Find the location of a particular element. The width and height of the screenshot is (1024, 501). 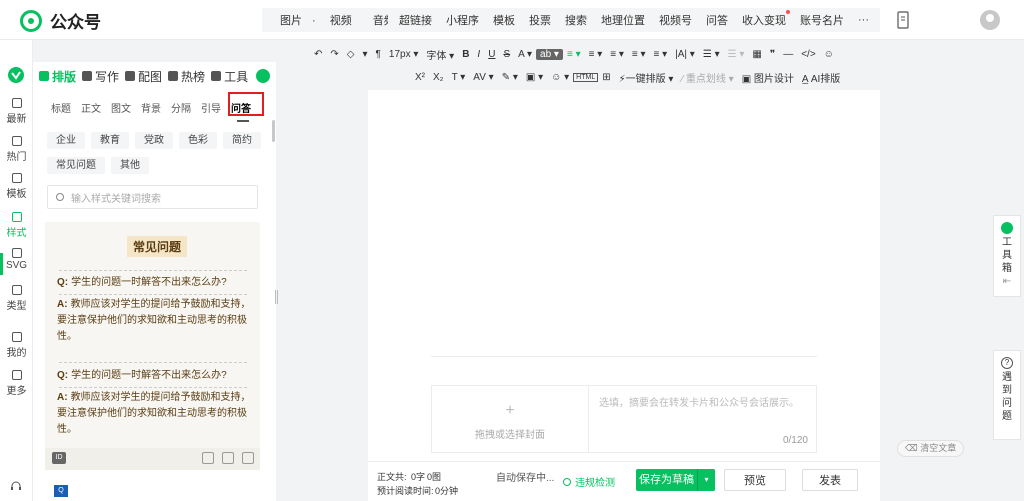

magic-pen-icon: ✎ ▾ is located at coordinates (510, 77).